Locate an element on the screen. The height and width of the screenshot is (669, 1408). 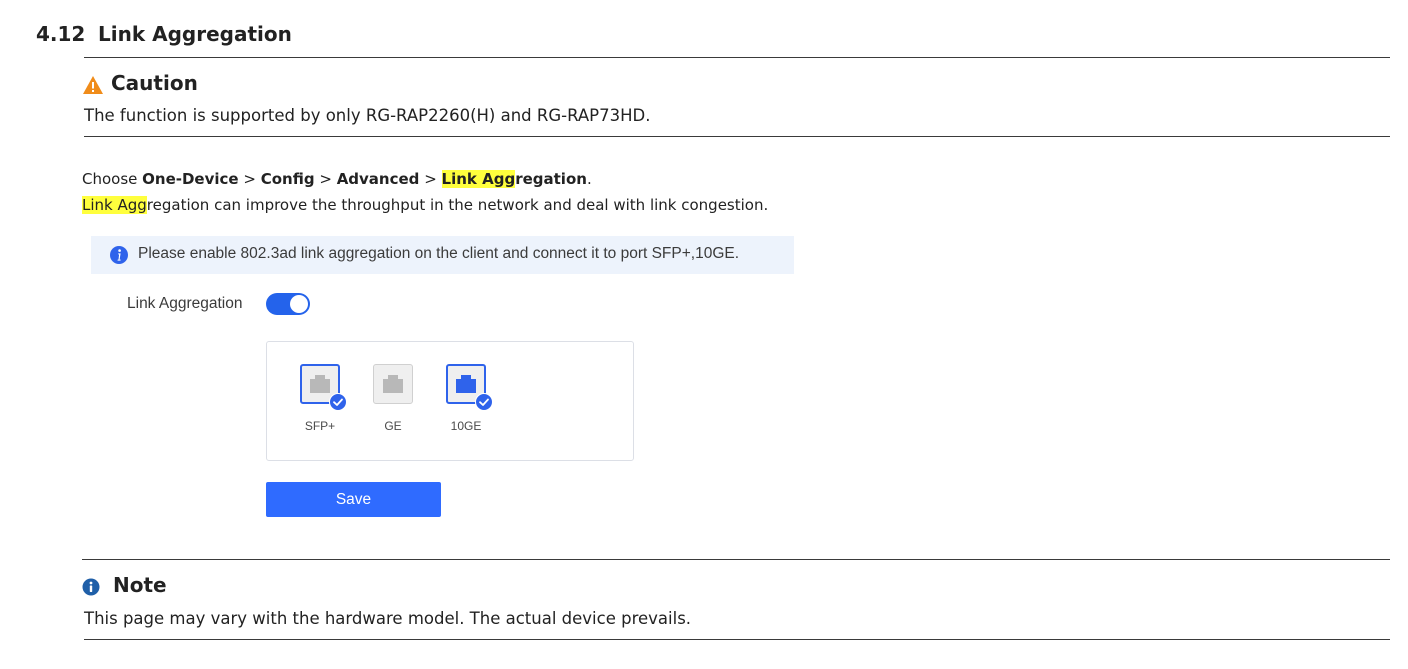
section-number: 4.12 is located at coordinates (61, 34).